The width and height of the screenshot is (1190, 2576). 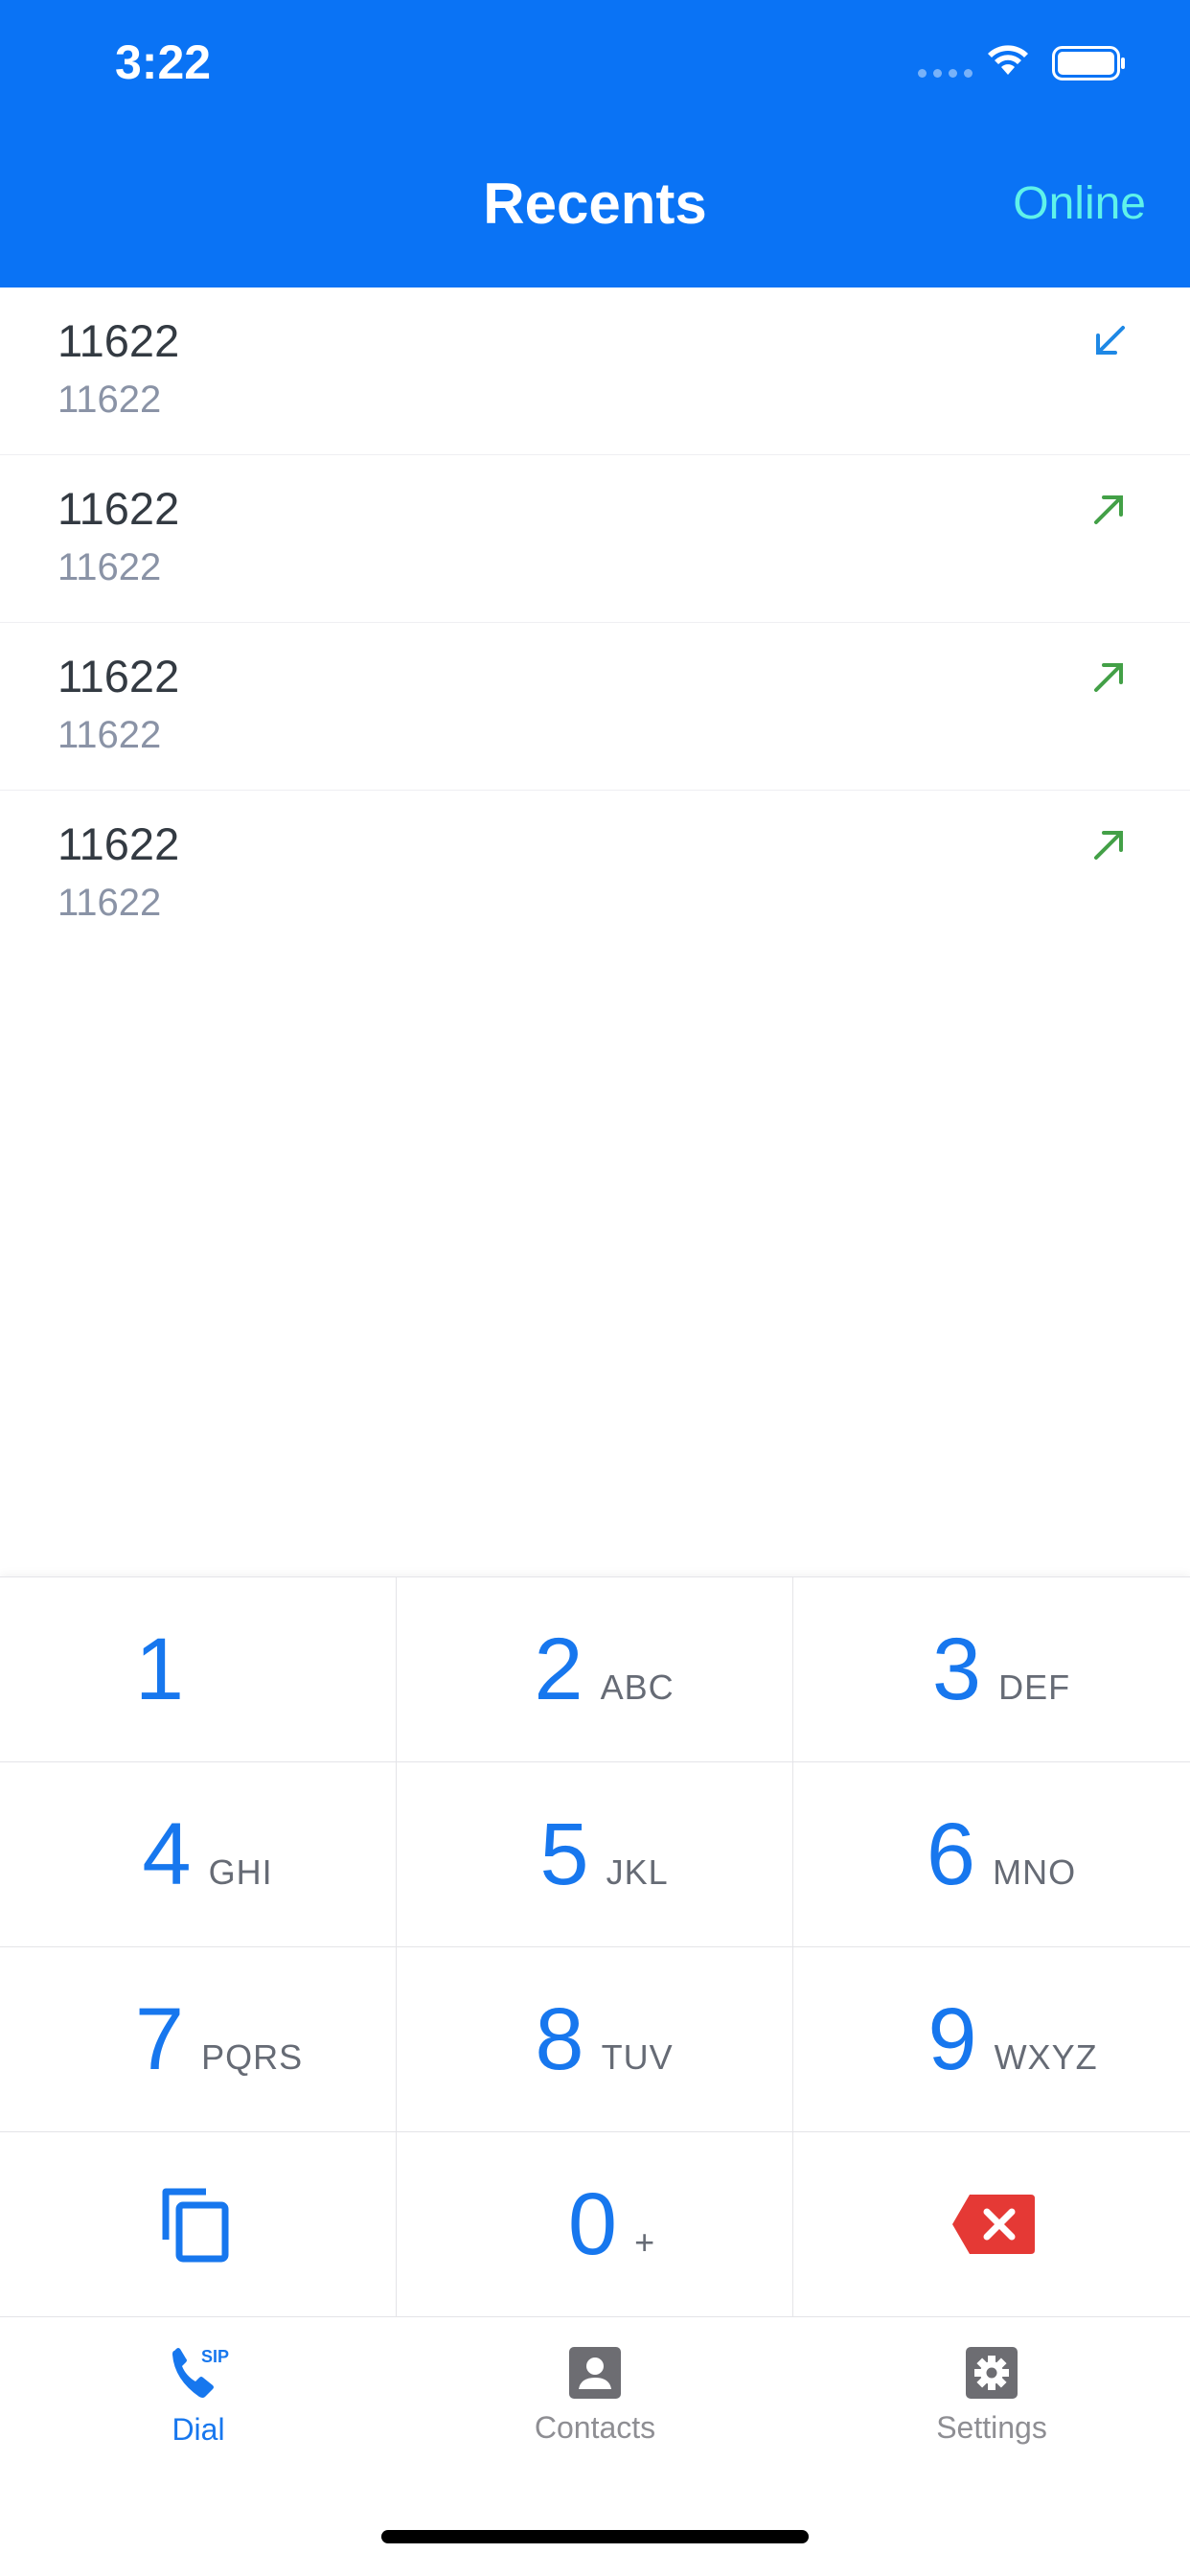 I want to click on tab-dial: SIP Dial, so click(x=199, y=2412).